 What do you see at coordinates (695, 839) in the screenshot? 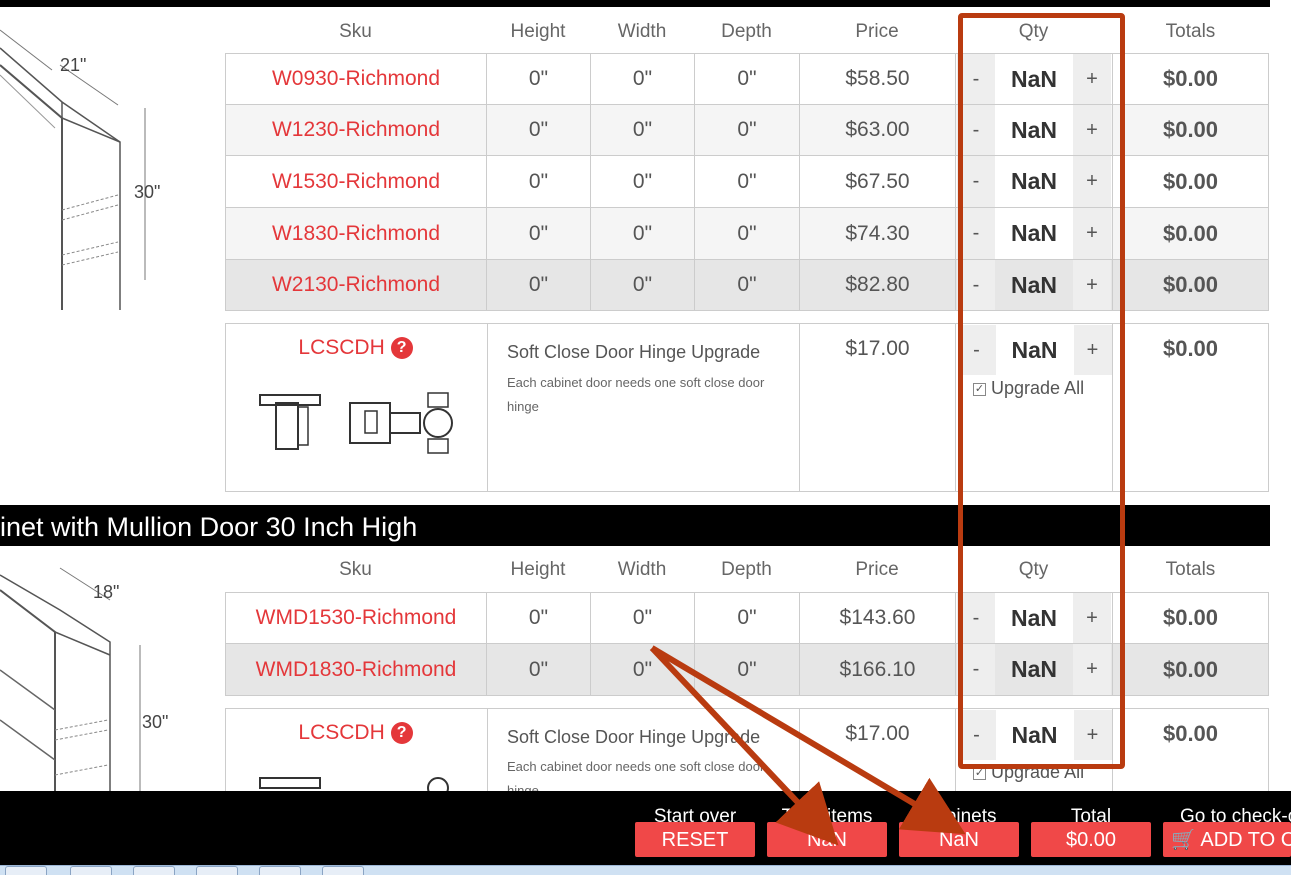
I see `reset-button: RESET` at bounding box center [695, 839].